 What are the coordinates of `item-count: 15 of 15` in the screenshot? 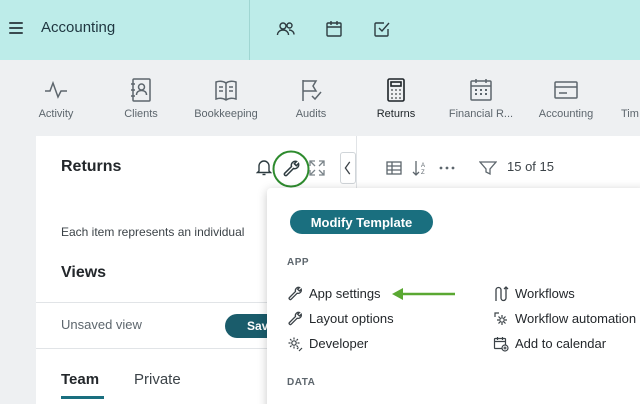 It's located at (530, 166).